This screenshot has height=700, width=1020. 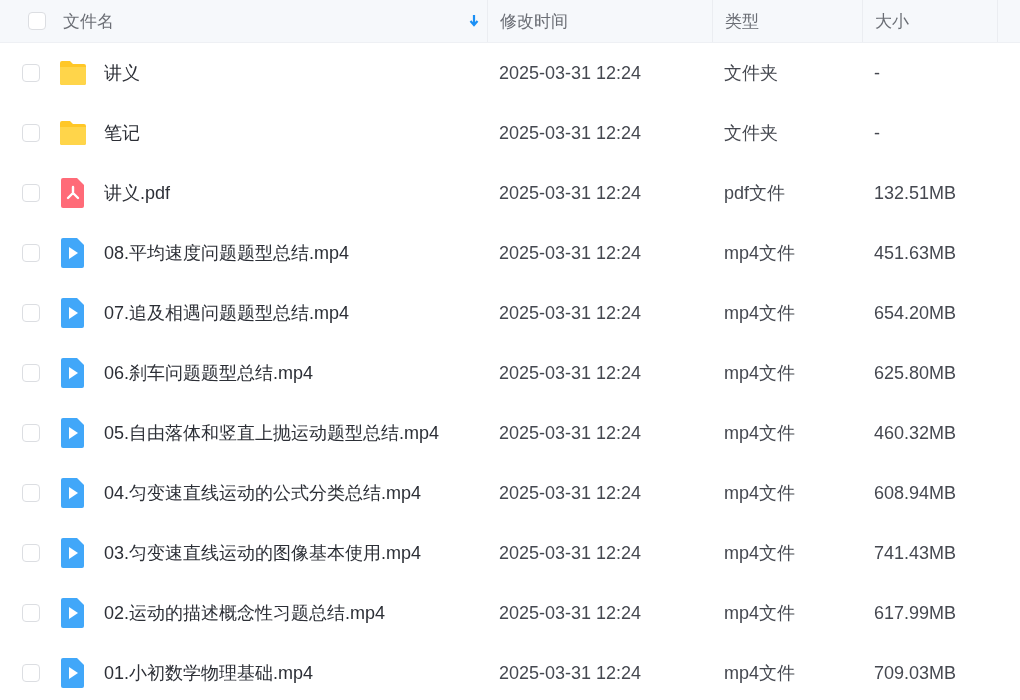 What do you see at coordinates (915, 373) in the screenshot?
I see `file-size: 625.80MB` at bounding box center [915, 373].